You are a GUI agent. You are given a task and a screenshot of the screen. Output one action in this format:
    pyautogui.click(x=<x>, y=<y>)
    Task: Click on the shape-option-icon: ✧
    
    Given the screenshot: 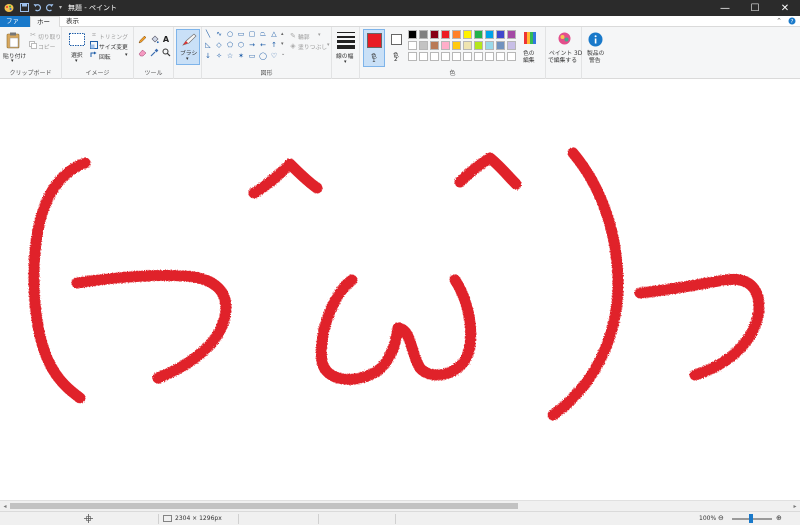 What is the action you would take?
    pyautogui.click(x=219, y=56)
    